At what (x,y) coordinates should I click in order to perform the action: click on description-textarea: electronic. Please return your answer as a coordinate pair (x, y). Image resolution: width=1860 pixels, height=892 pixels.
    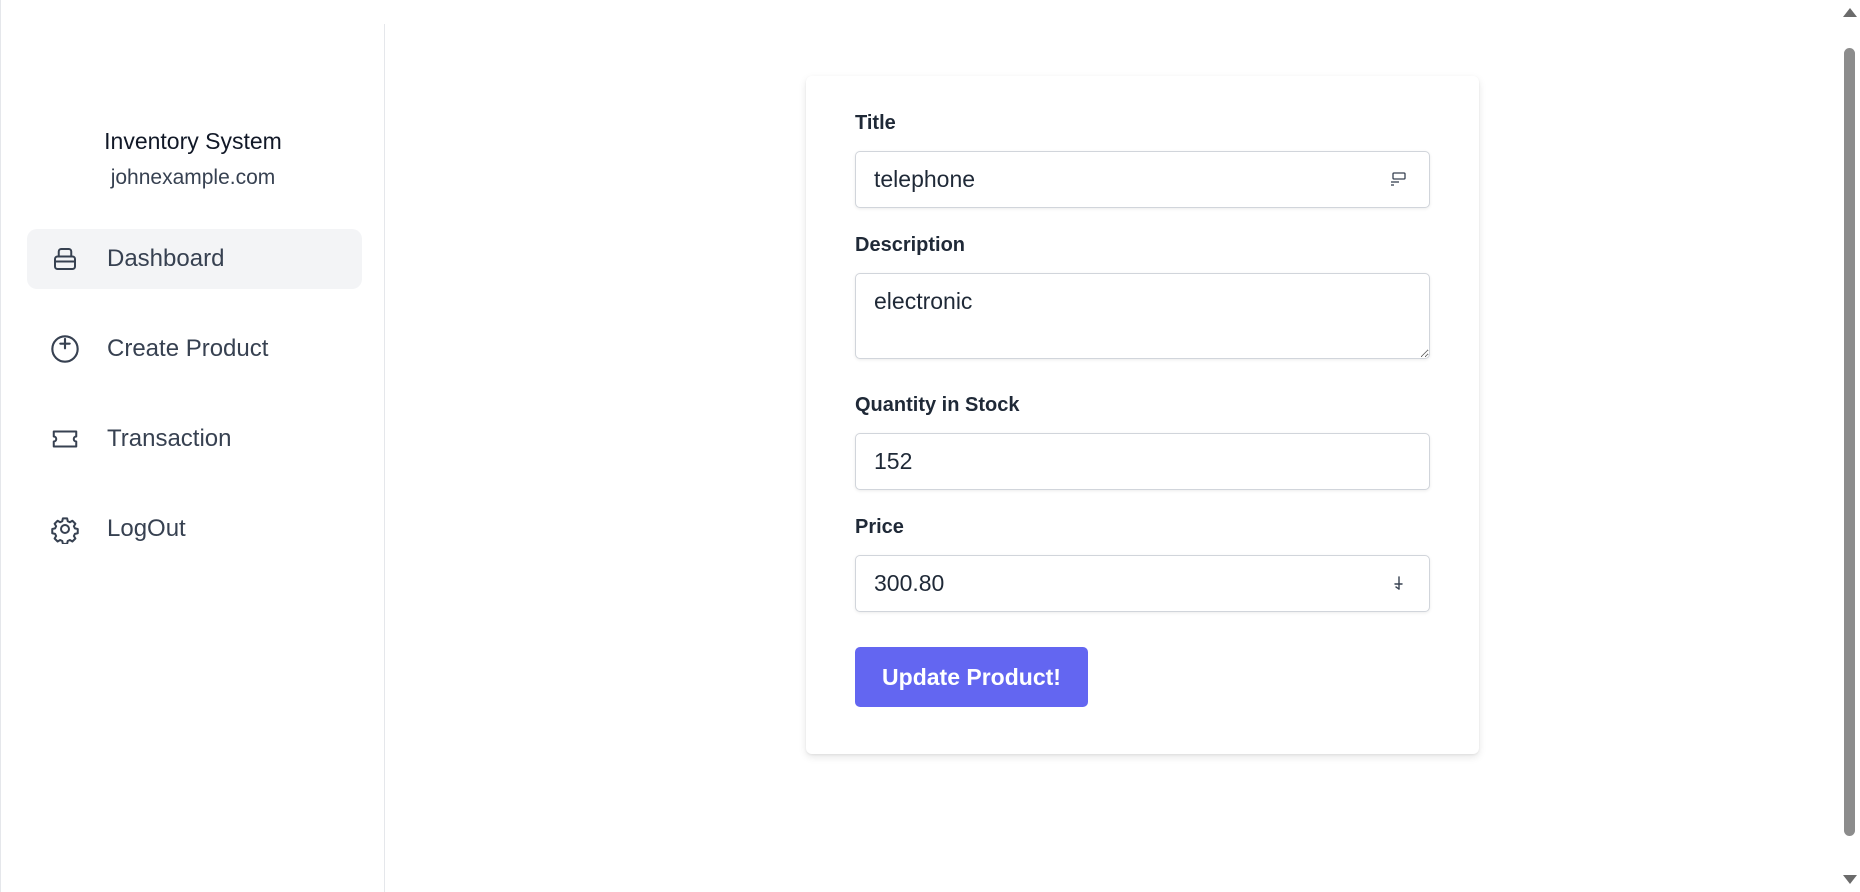
    Looking at the image, I should click on (1142, 316).